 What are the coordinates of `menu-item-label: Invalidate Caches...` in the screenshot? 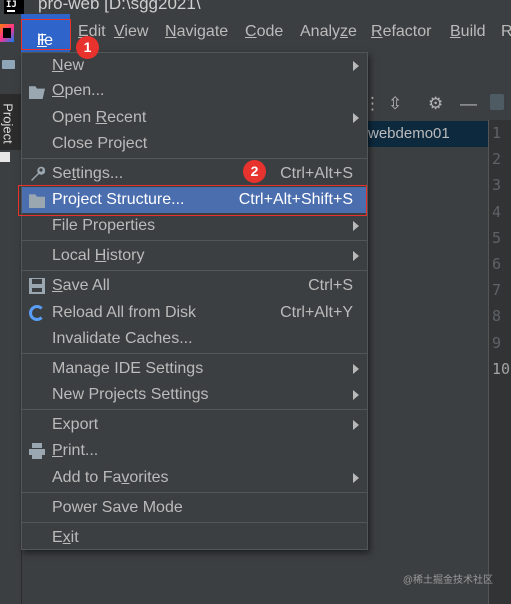 It's located at (122, 338).